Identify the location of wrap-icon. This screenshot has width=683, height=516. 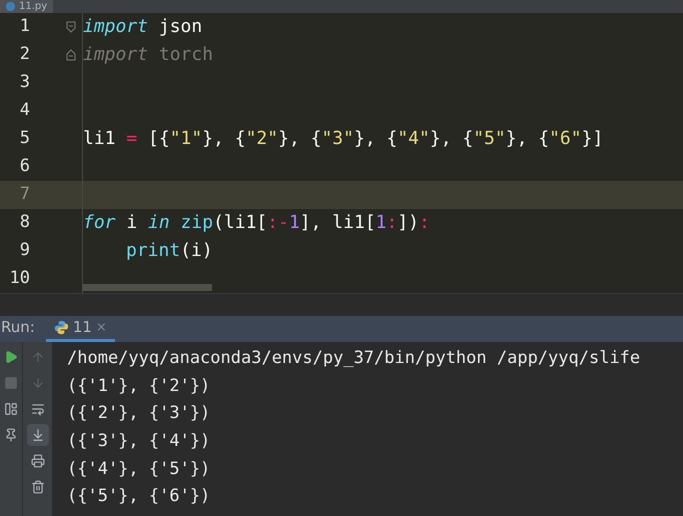
(37, 409).